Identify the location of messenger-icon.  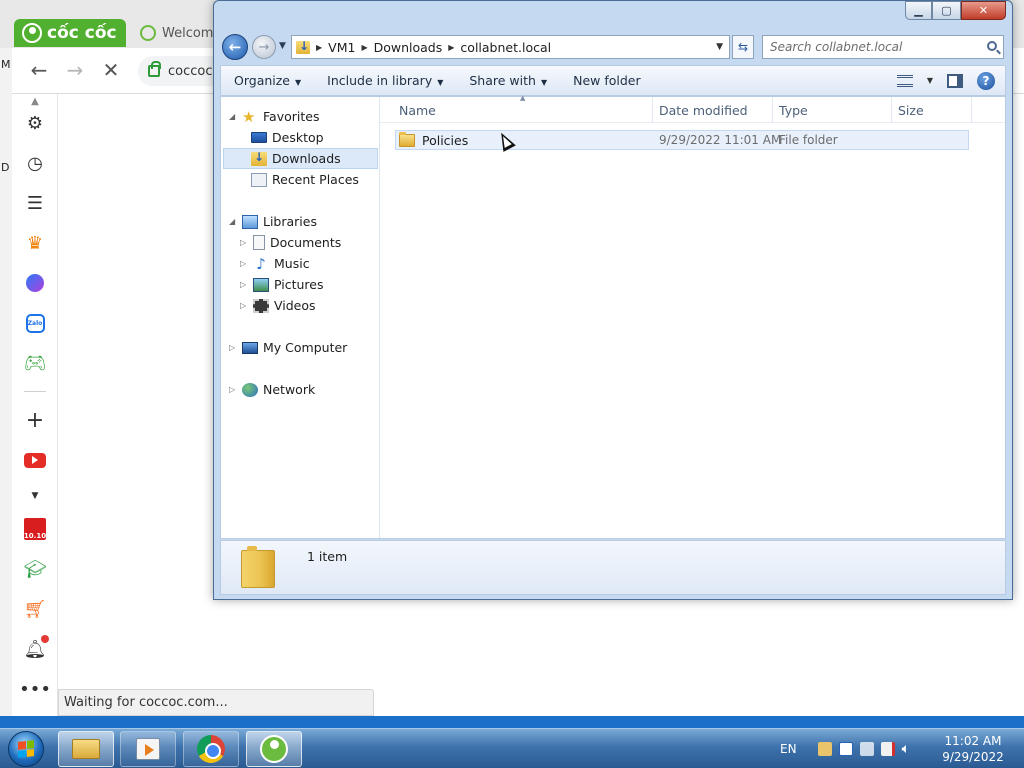
(35, 283).